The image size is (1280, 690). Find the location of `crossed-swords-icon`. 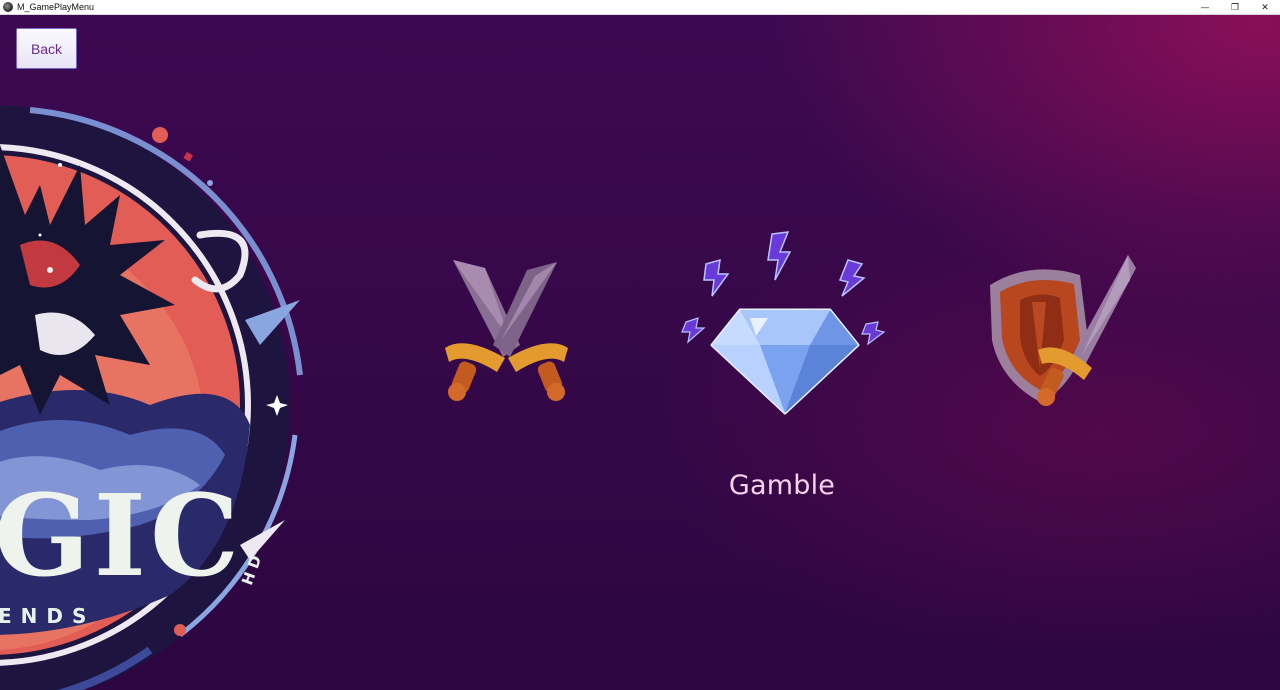

crossed-swords-icon is located at coordinates (507, 325).